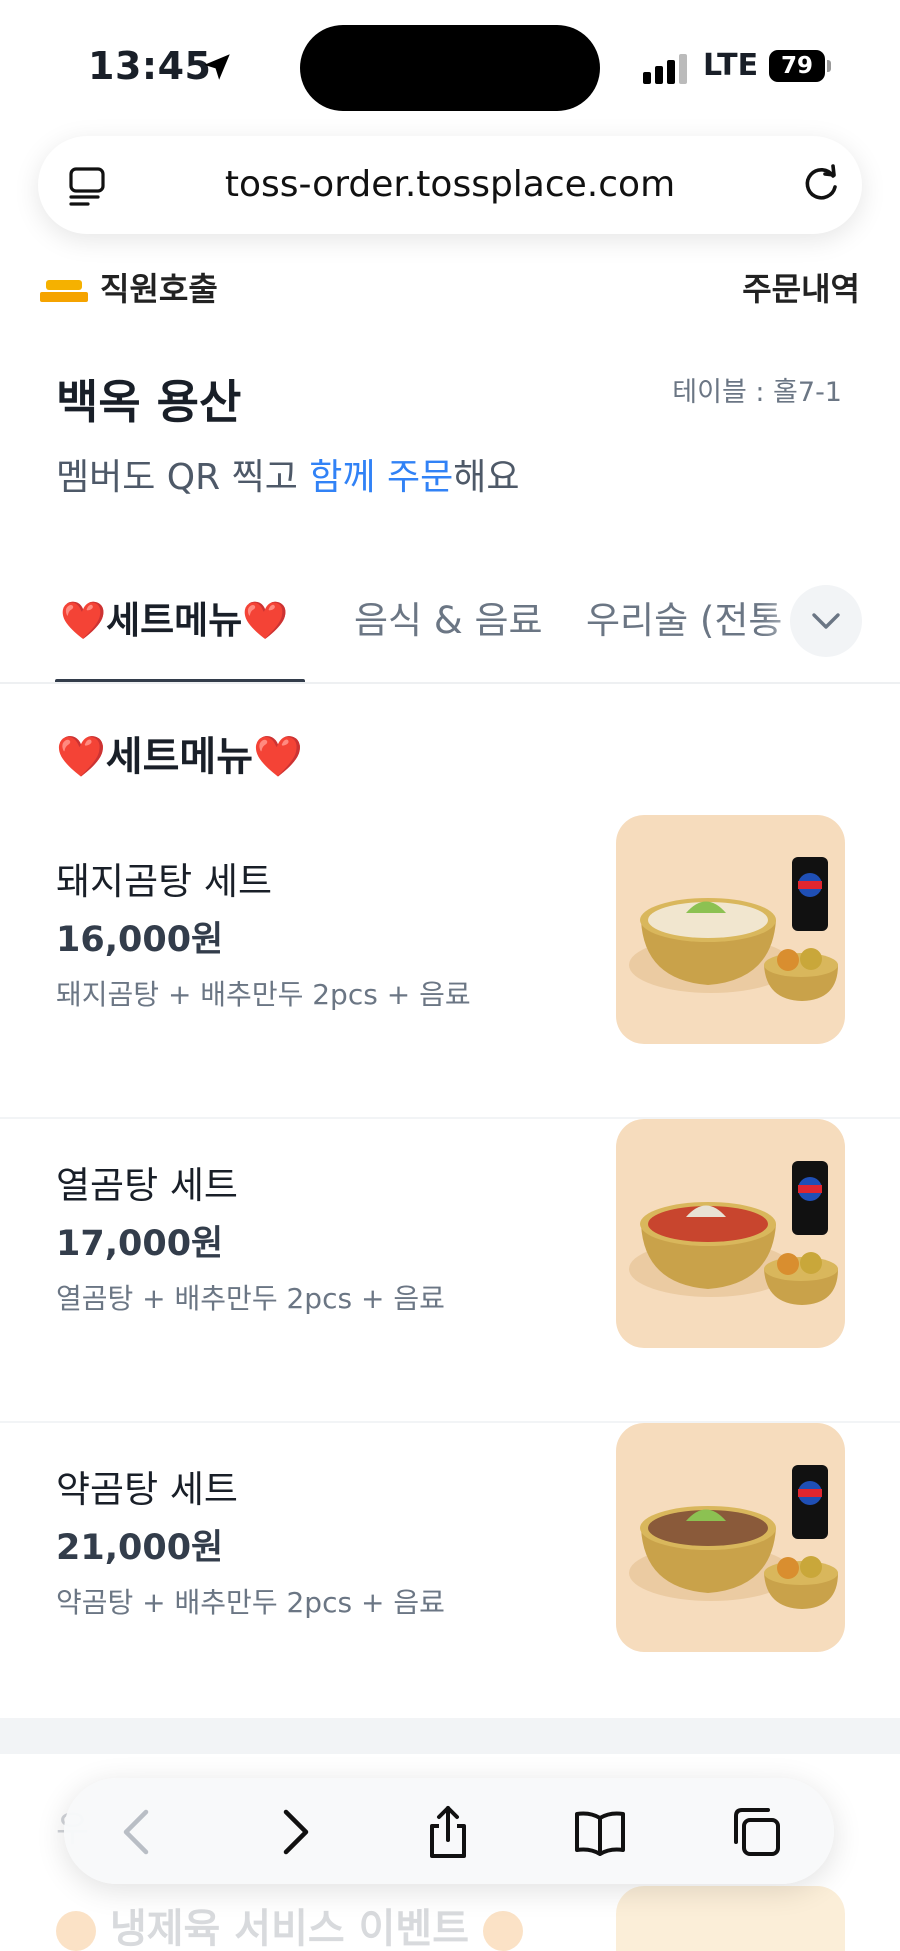 Image resolution: width=900 pixels, height=1951 pixels. Describe the element at coordinates (164, 881) in the screenshot. I see `menu-item-name: 돼지곰탕 세트` at that location.